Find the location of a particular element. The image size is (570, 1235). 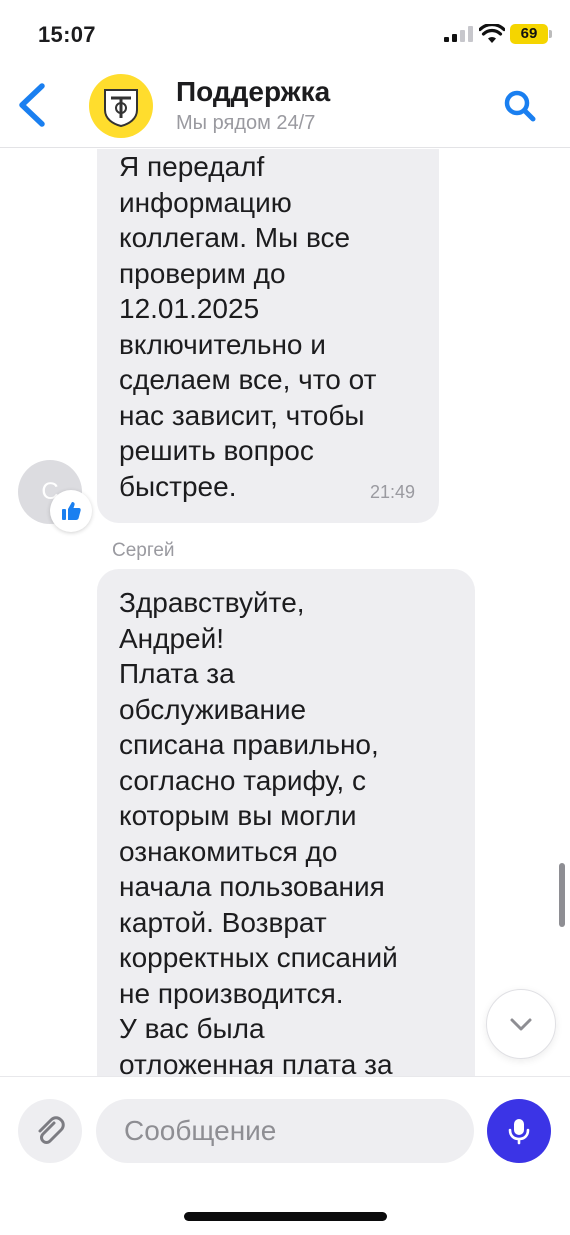

bank-emblem-icon is located at coordinates (121, 108).